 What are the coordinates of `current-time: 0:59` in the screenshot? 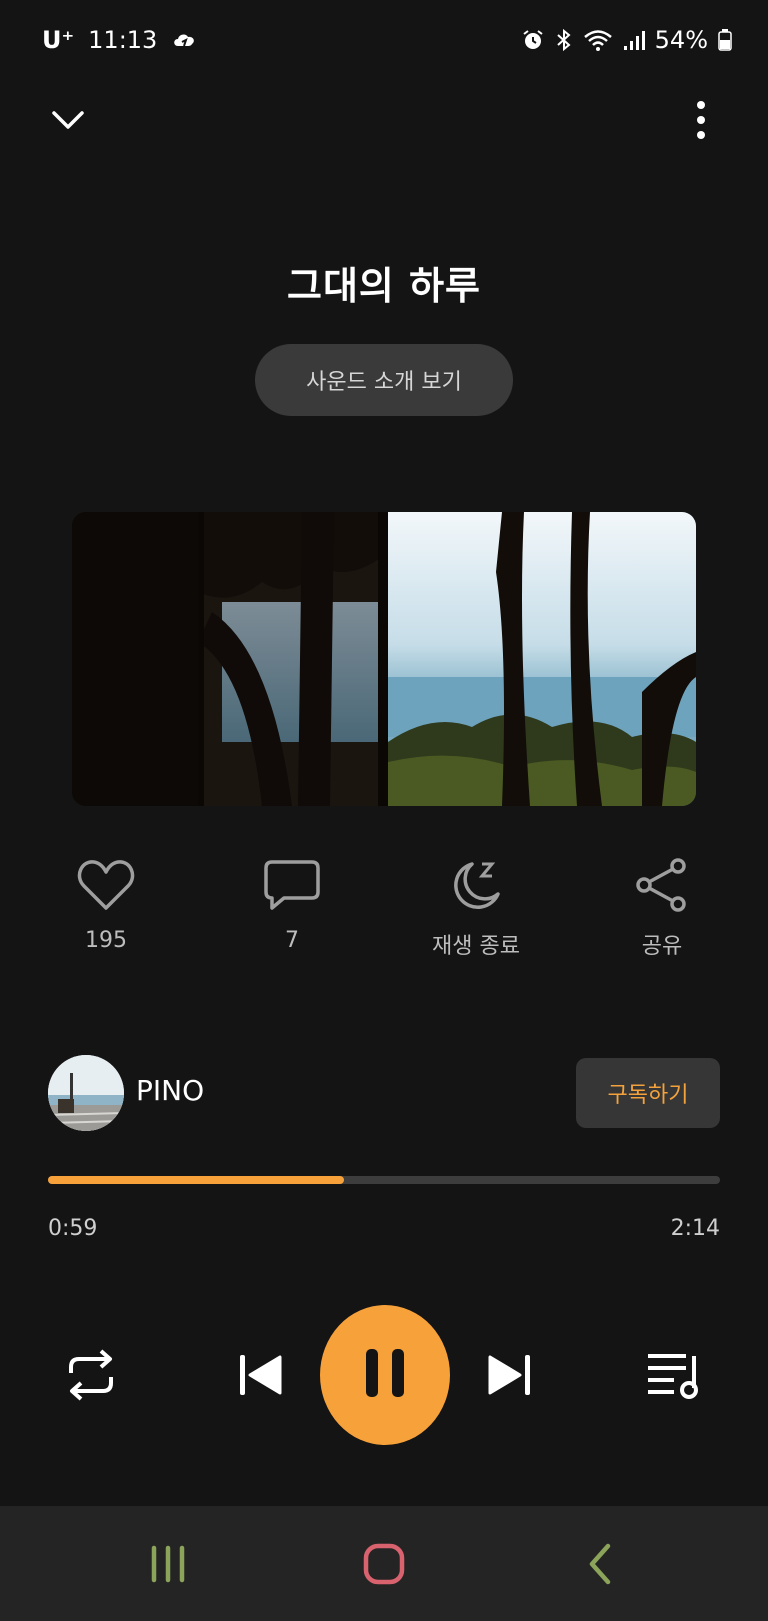 It's located at (73, 1228).